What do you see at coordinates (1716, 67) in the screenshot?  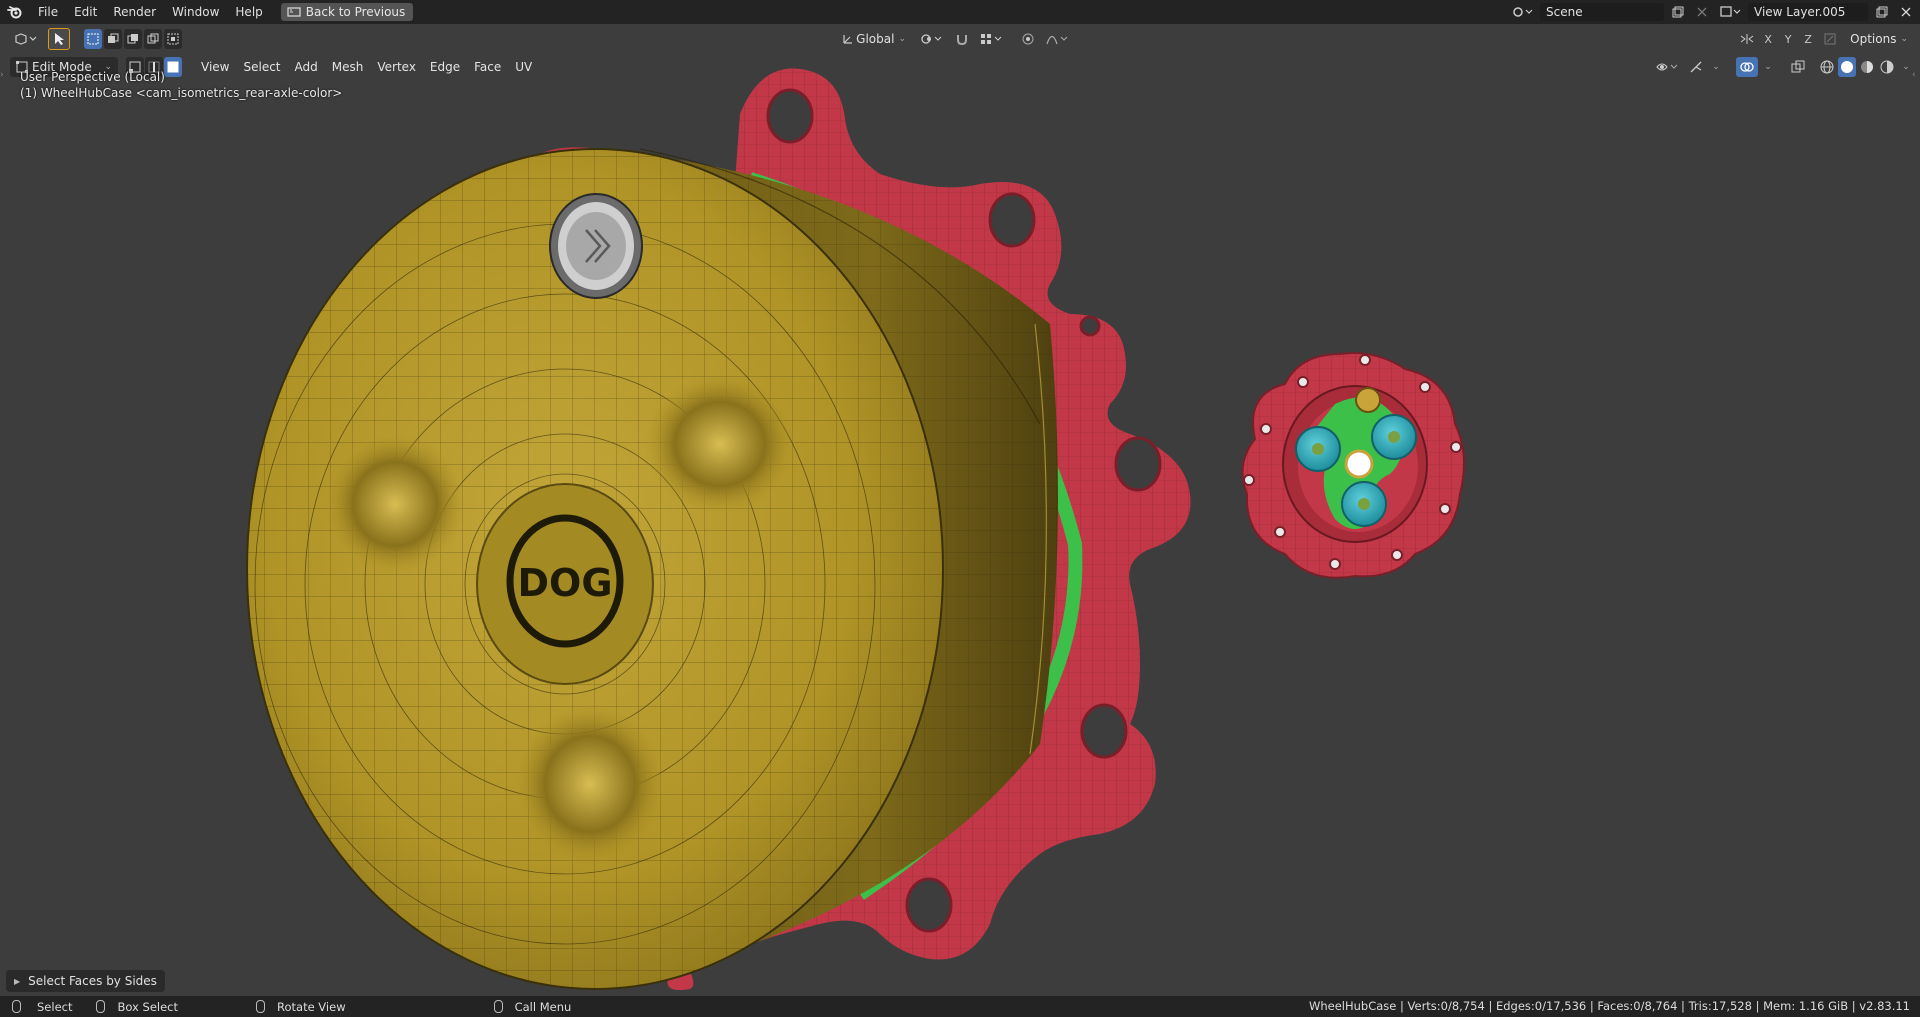 I see `gizmo-dropdown-icon: ⌄` at bounding box center [1716, 67].